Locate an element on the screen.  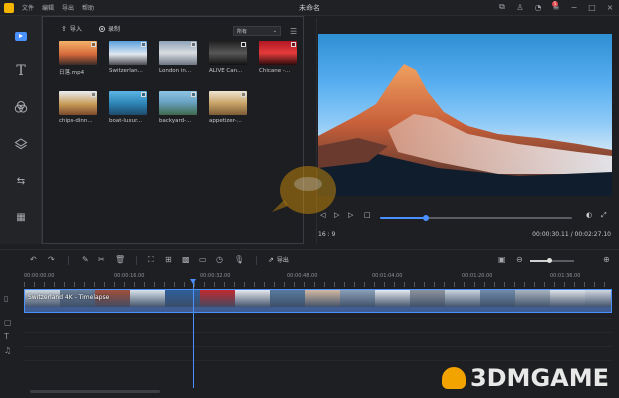
crop-icon: ⛶ is located at coordinates (151, 260).